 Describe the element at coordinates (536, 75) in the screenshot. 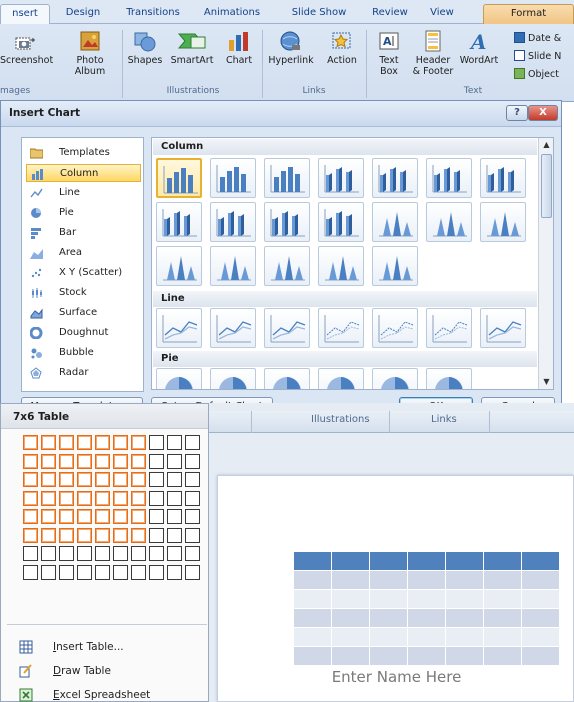

I see `object-button: Object` at that location.